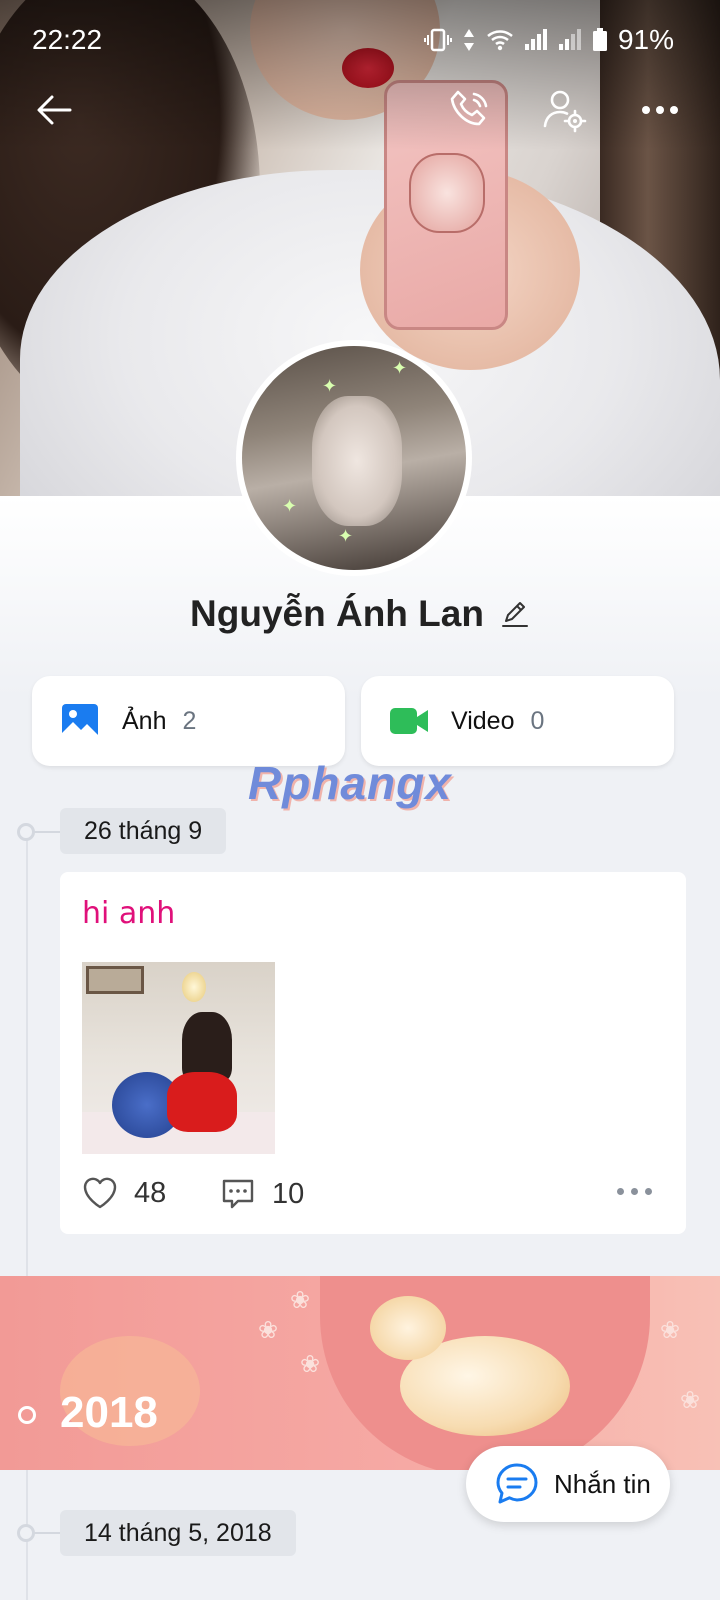 The width and height of the screenshot is (720, 1600). I want to click on avatar: ✦ ✦ ✦ ✦, so click(354, 458).